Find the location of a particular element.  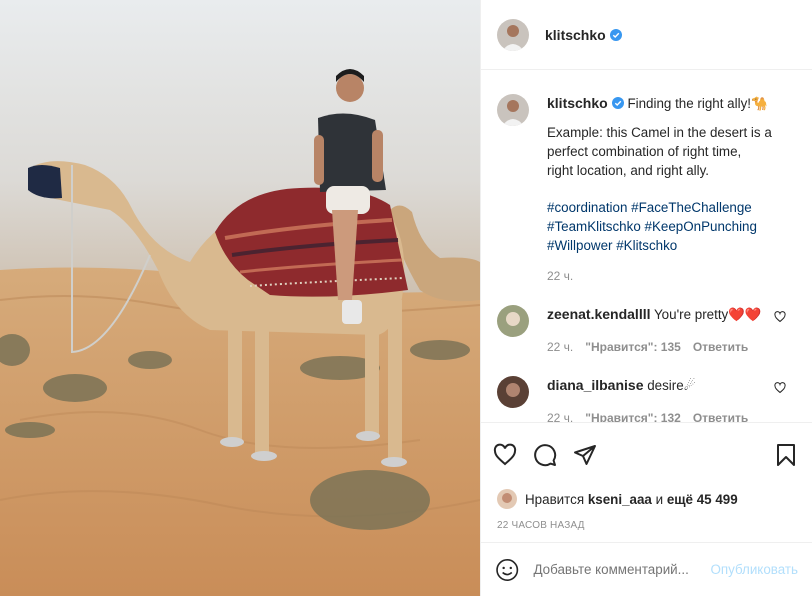

hashtag-link: #Klitschko is located at coordinates (646, 245).